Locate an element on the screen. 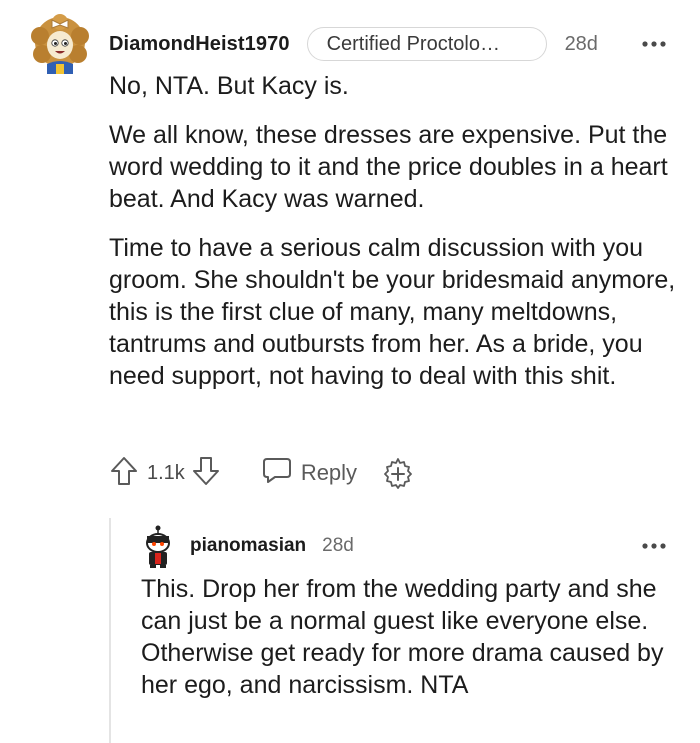 This screenshot has width=700, height=743. reply-label: Reply is located at coordinates (329, 472).